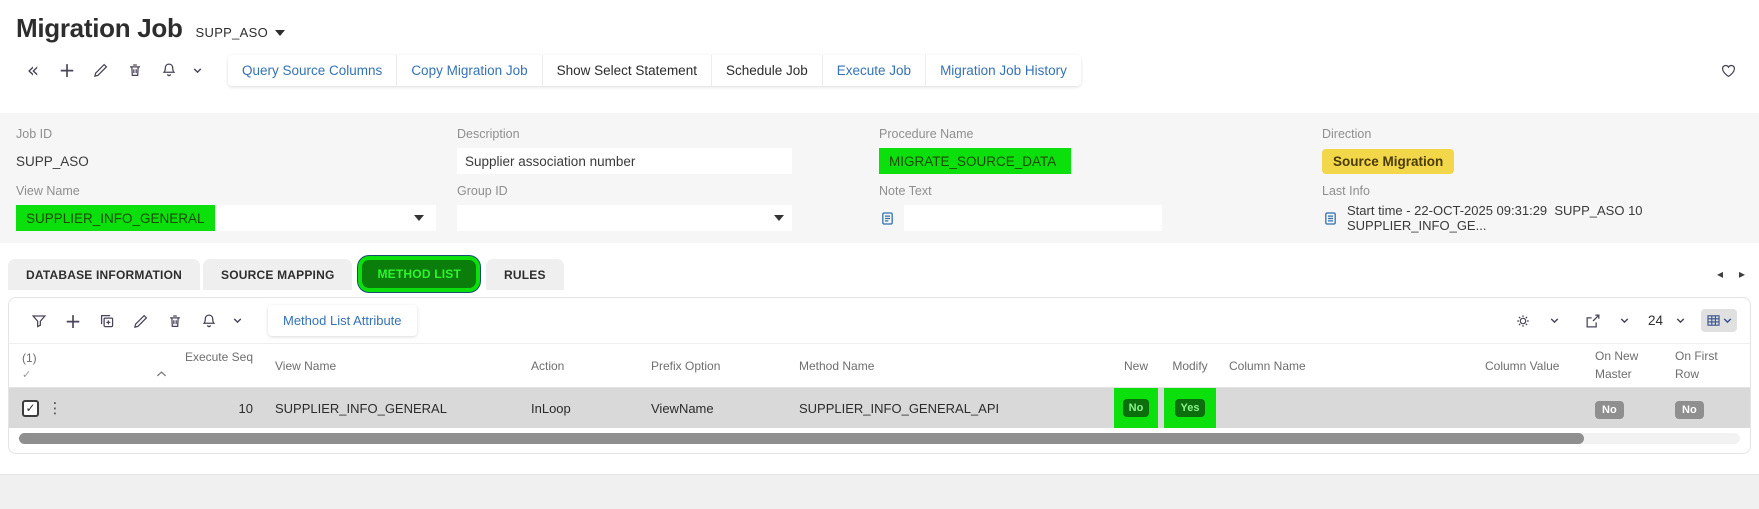 The image size is (1759, 509). Describe the element at coordinates (488, 134) in the screenshot. I see `description-label: Description` at that location.